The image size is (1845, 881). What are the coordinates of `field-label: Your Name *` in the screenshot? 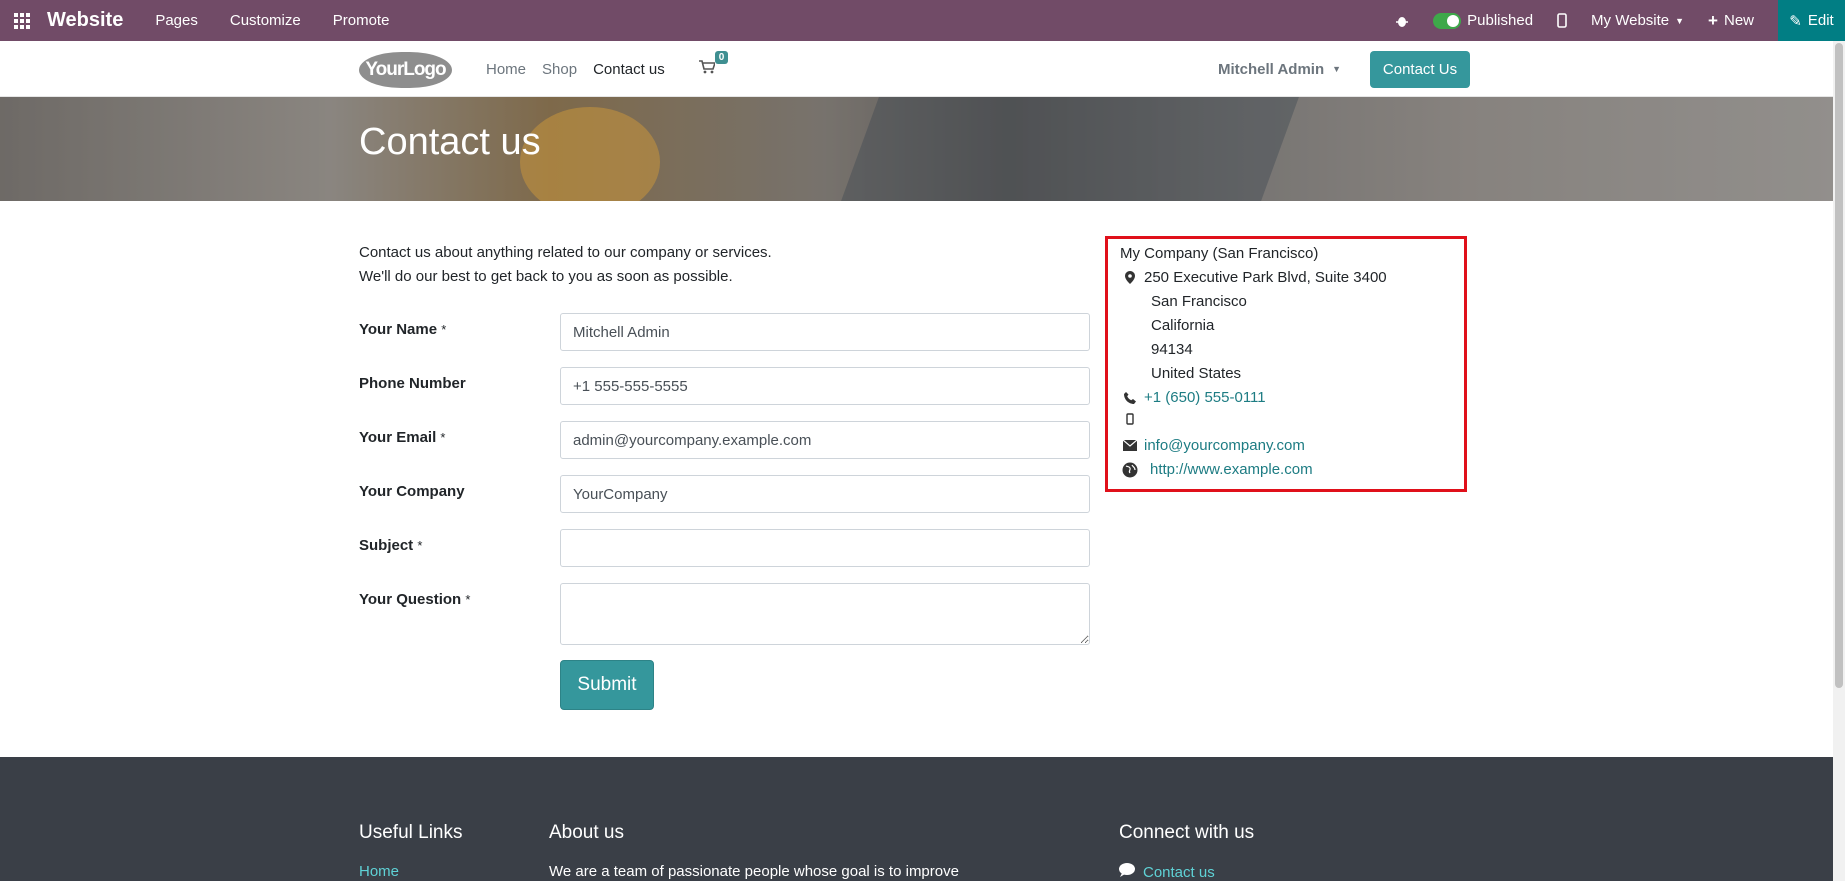 It's located at (403, 329).